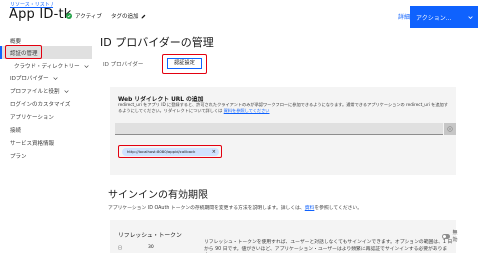 Image resolution: width=480 pixels, height=253 pixels. I want to click on sidebar-item-label: IDプロバイダー, so click(29, 79).